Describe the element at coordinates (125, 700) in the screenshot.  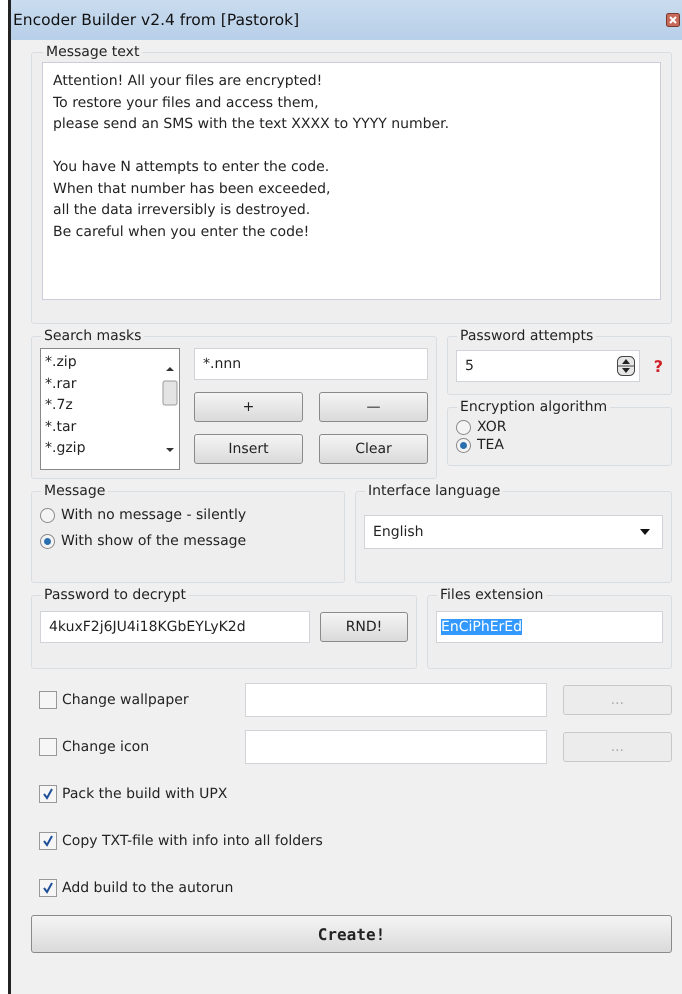
I see `checkbox-label: Change wallpaper` at that location.